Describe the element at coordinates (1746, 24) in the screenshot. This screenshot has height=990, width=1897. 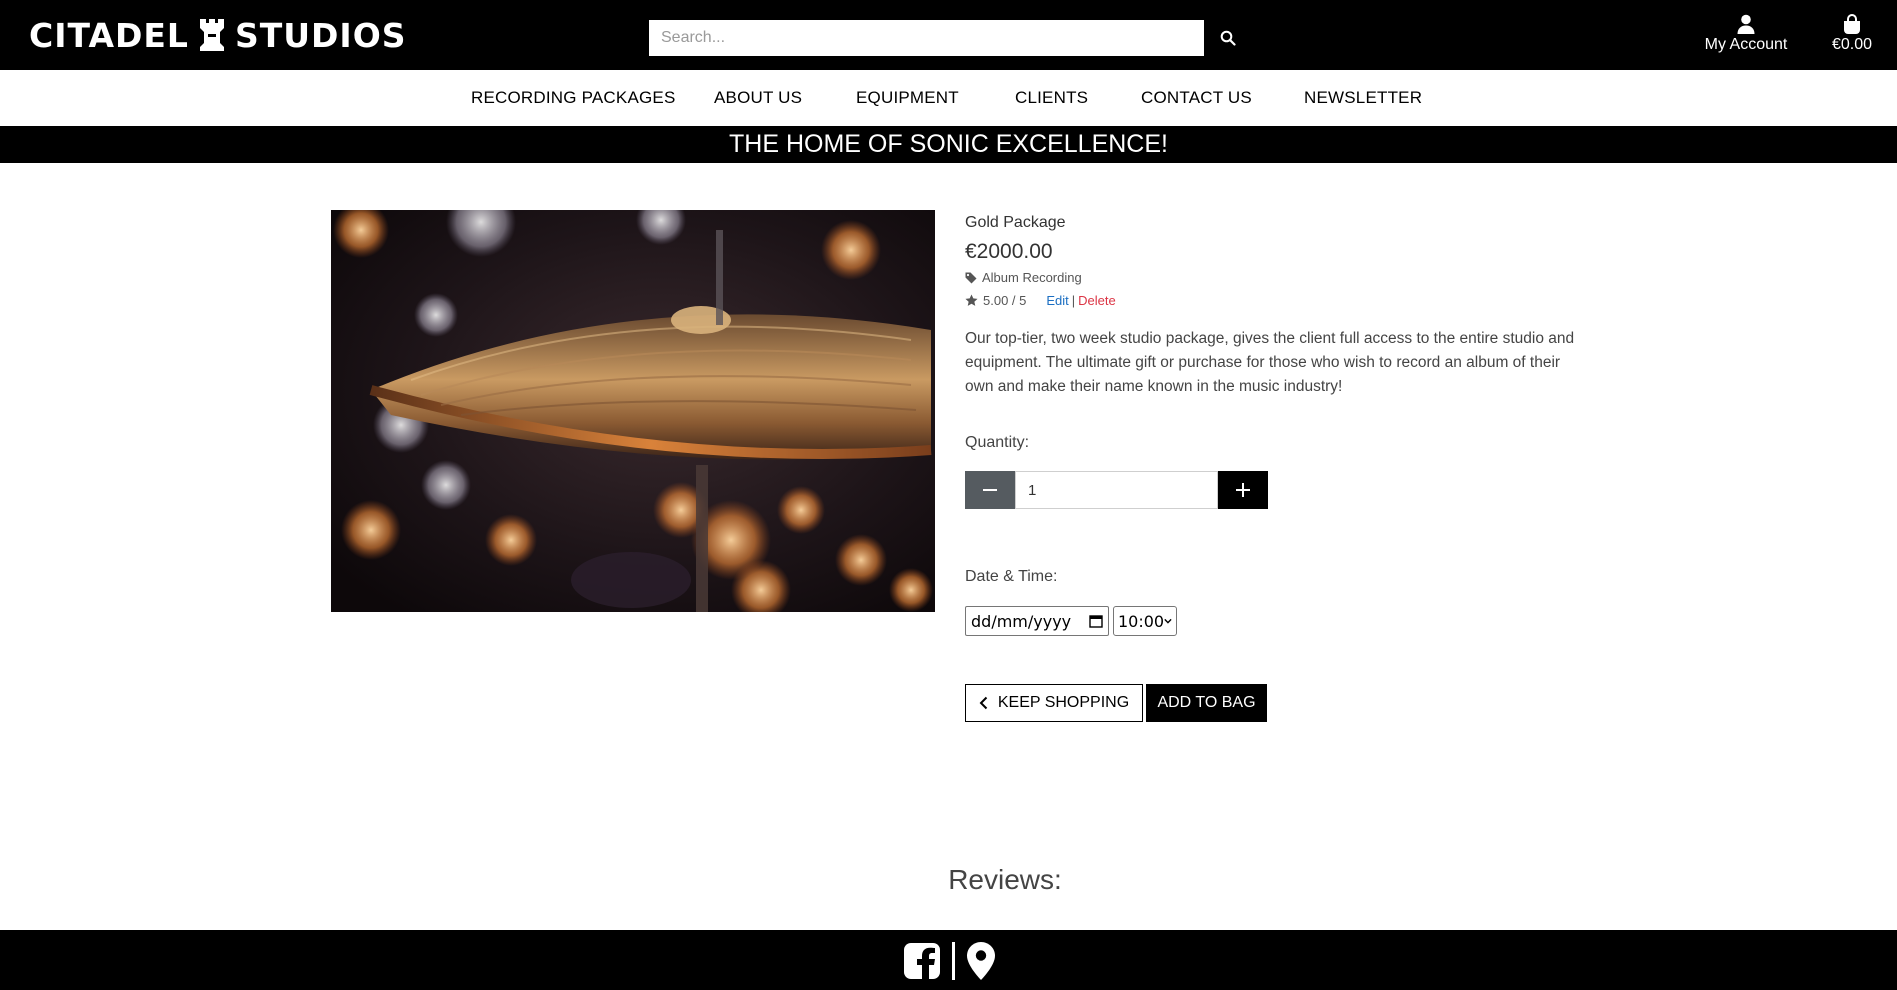
I see `user-icon` at that location.